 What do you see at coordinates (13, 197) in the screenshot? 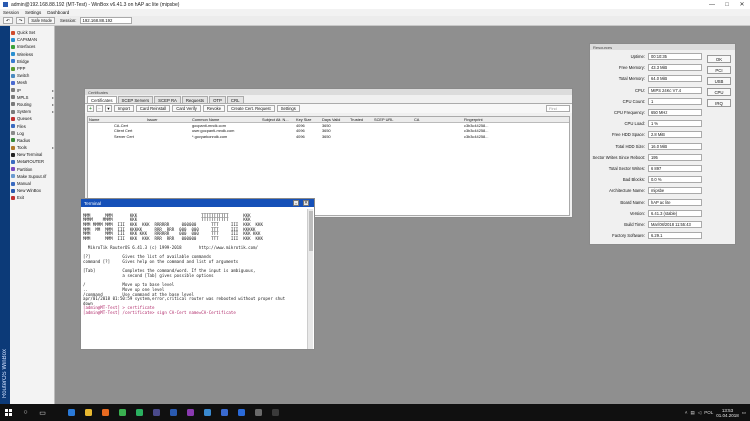
I see `exit-icon` at bounding box center [13, 197].